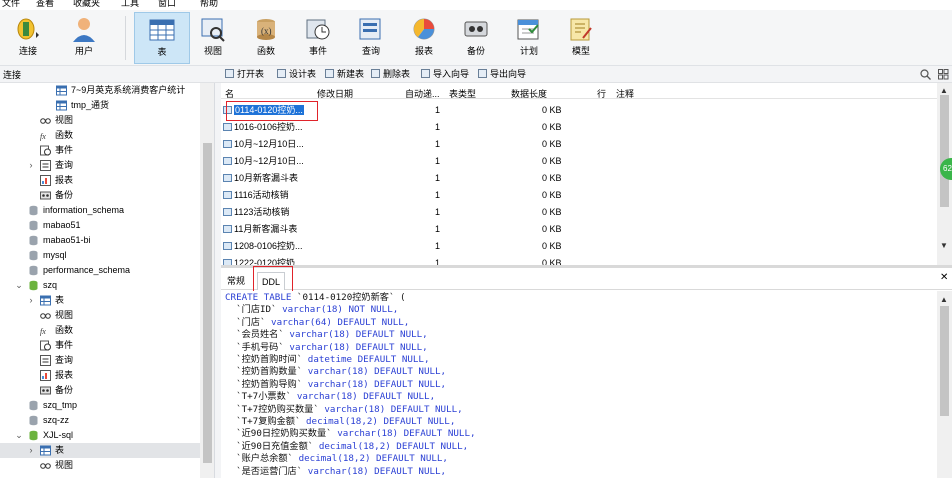  Describe the element at coordinates (100, 255) in the screenshot. I see `tree-item: mysql` at that location.